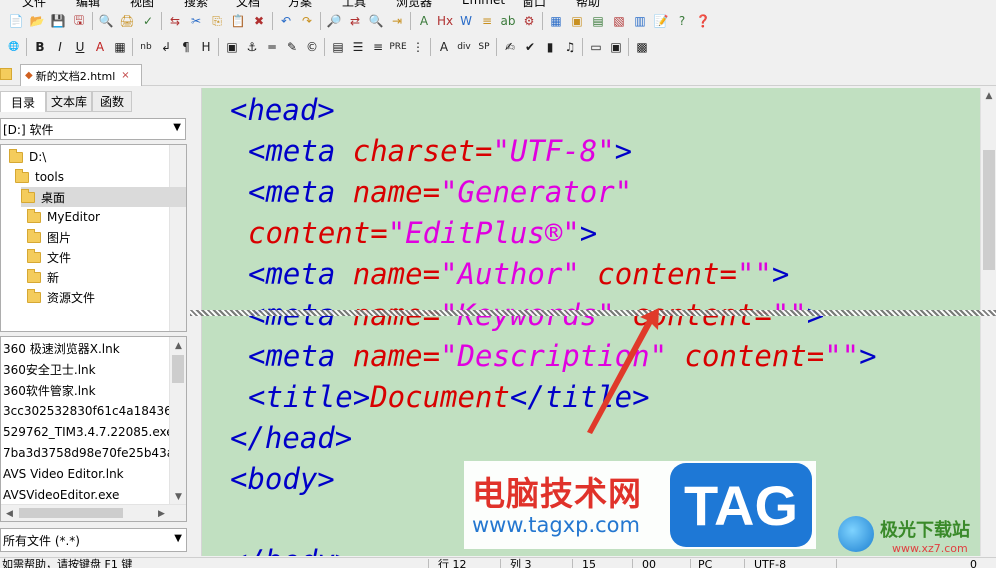 The image size is (996, 568). Describe the element at coordinates (355, 21) in the screenshot. I see `find-replace-icon: ⇄` at that location.